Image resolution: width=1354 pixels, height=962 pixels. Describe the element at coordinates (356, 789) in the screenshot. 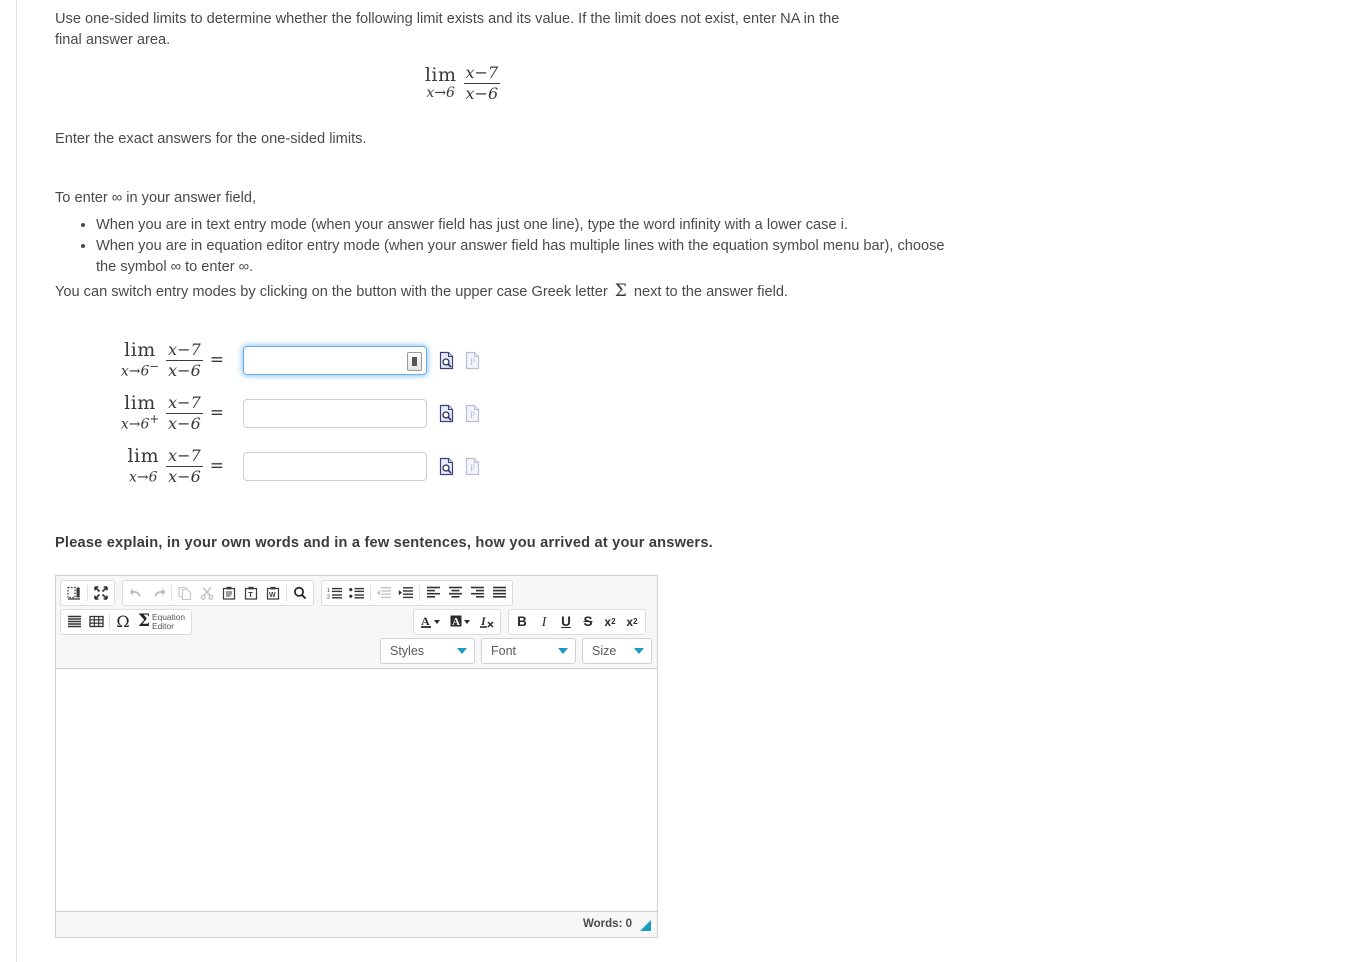

I see `editor-content-area` at that location.